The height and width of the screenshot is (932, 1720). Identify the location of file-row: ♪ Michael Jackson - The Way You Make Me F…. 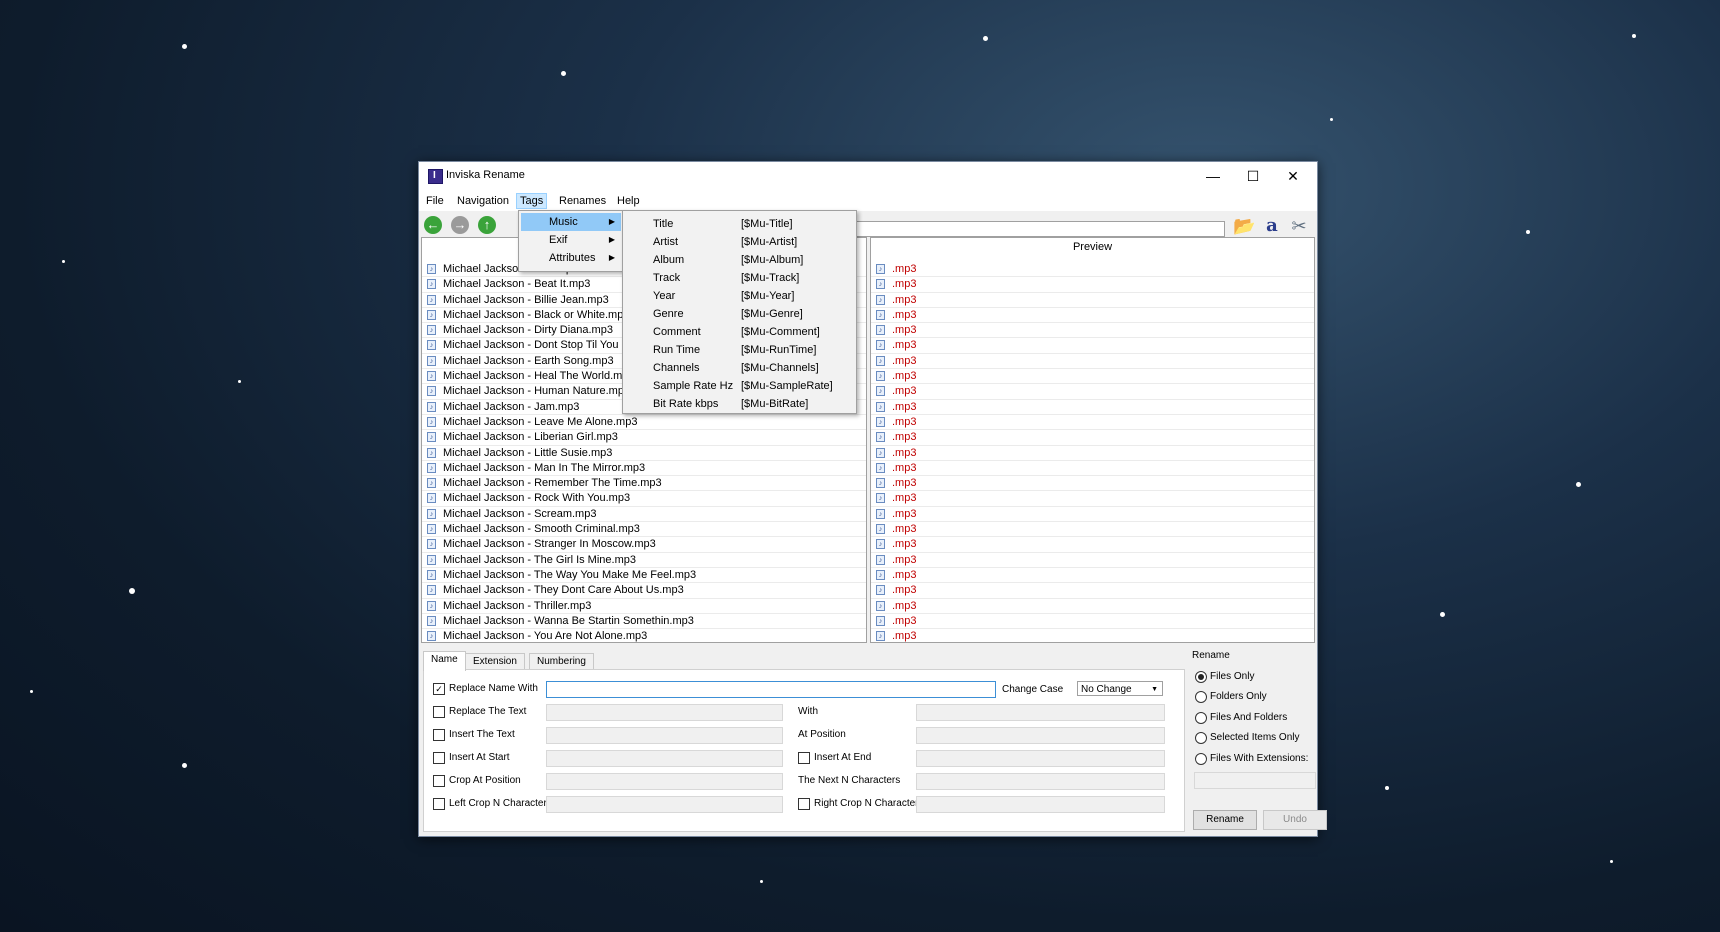
(644, 576).